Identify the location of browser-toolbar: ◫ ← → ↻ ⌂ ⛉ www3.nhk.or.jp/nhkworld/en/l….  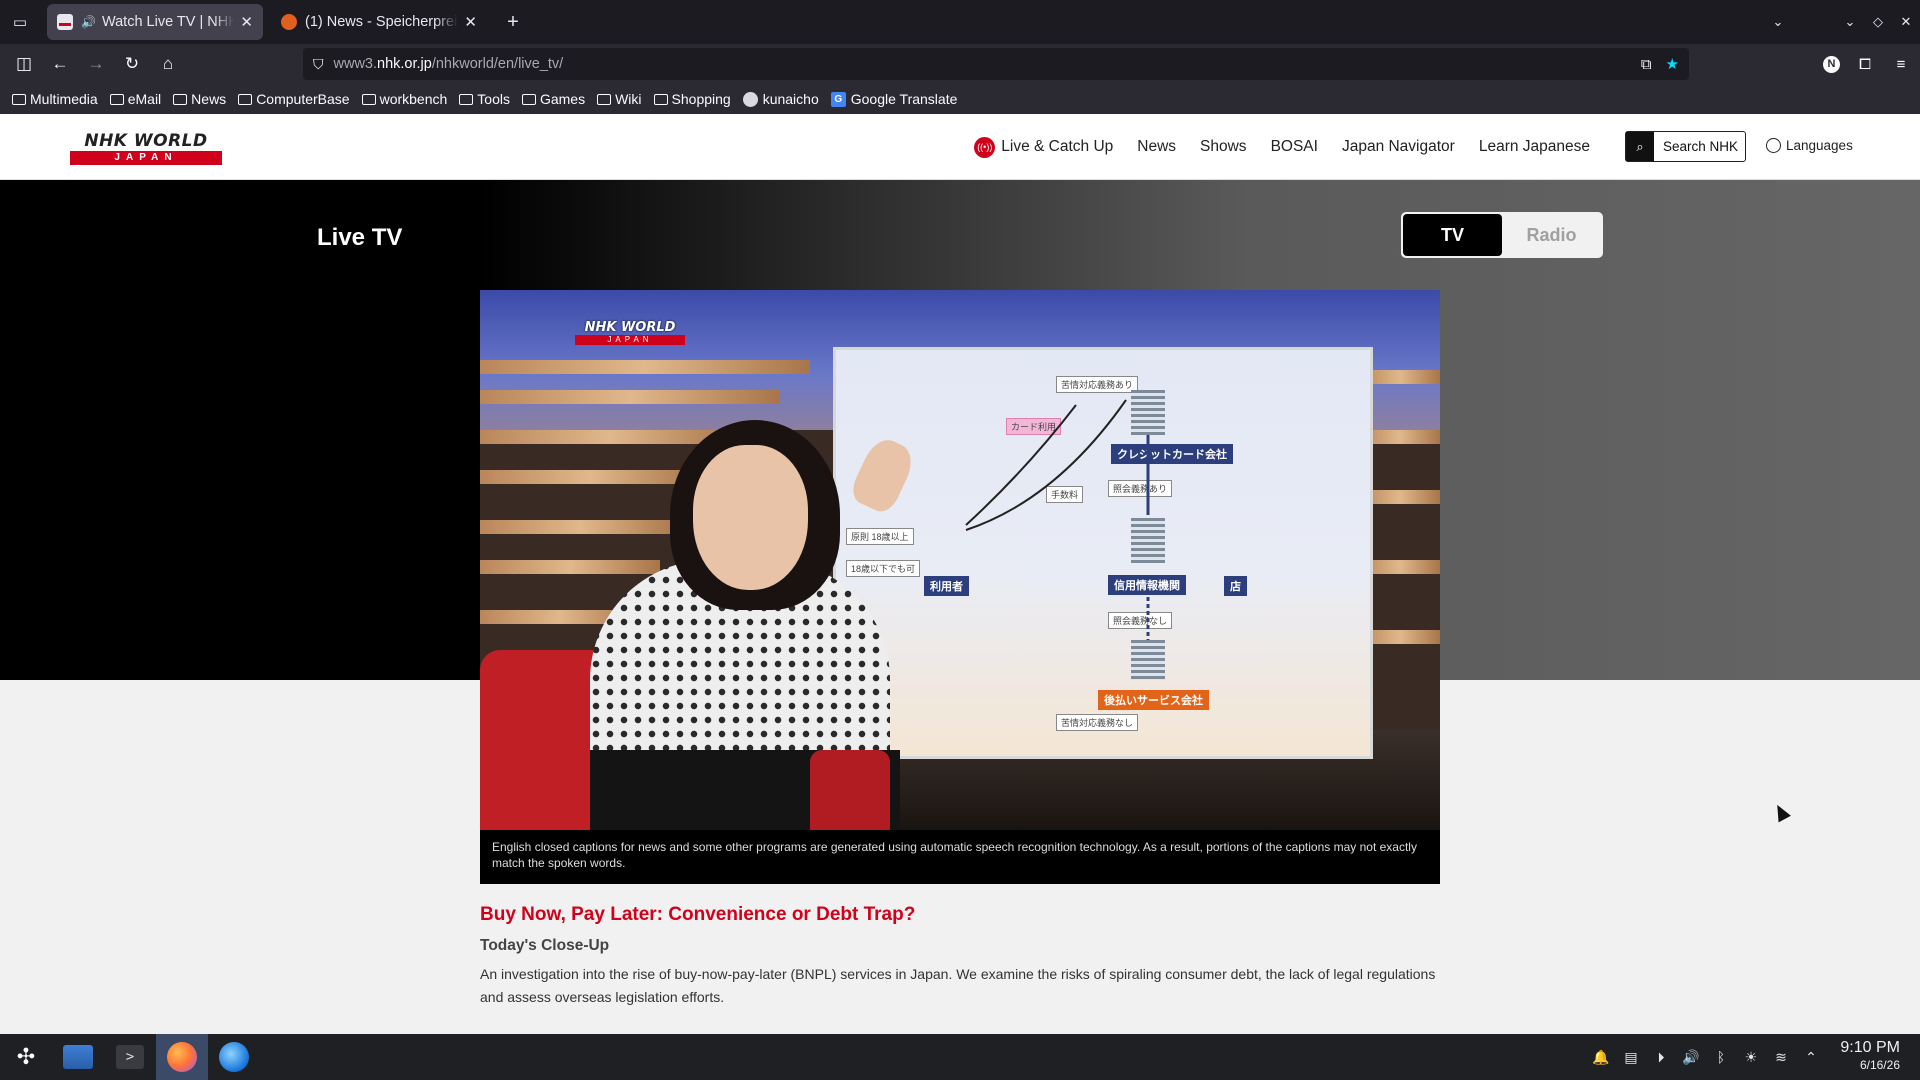
(960, 64).